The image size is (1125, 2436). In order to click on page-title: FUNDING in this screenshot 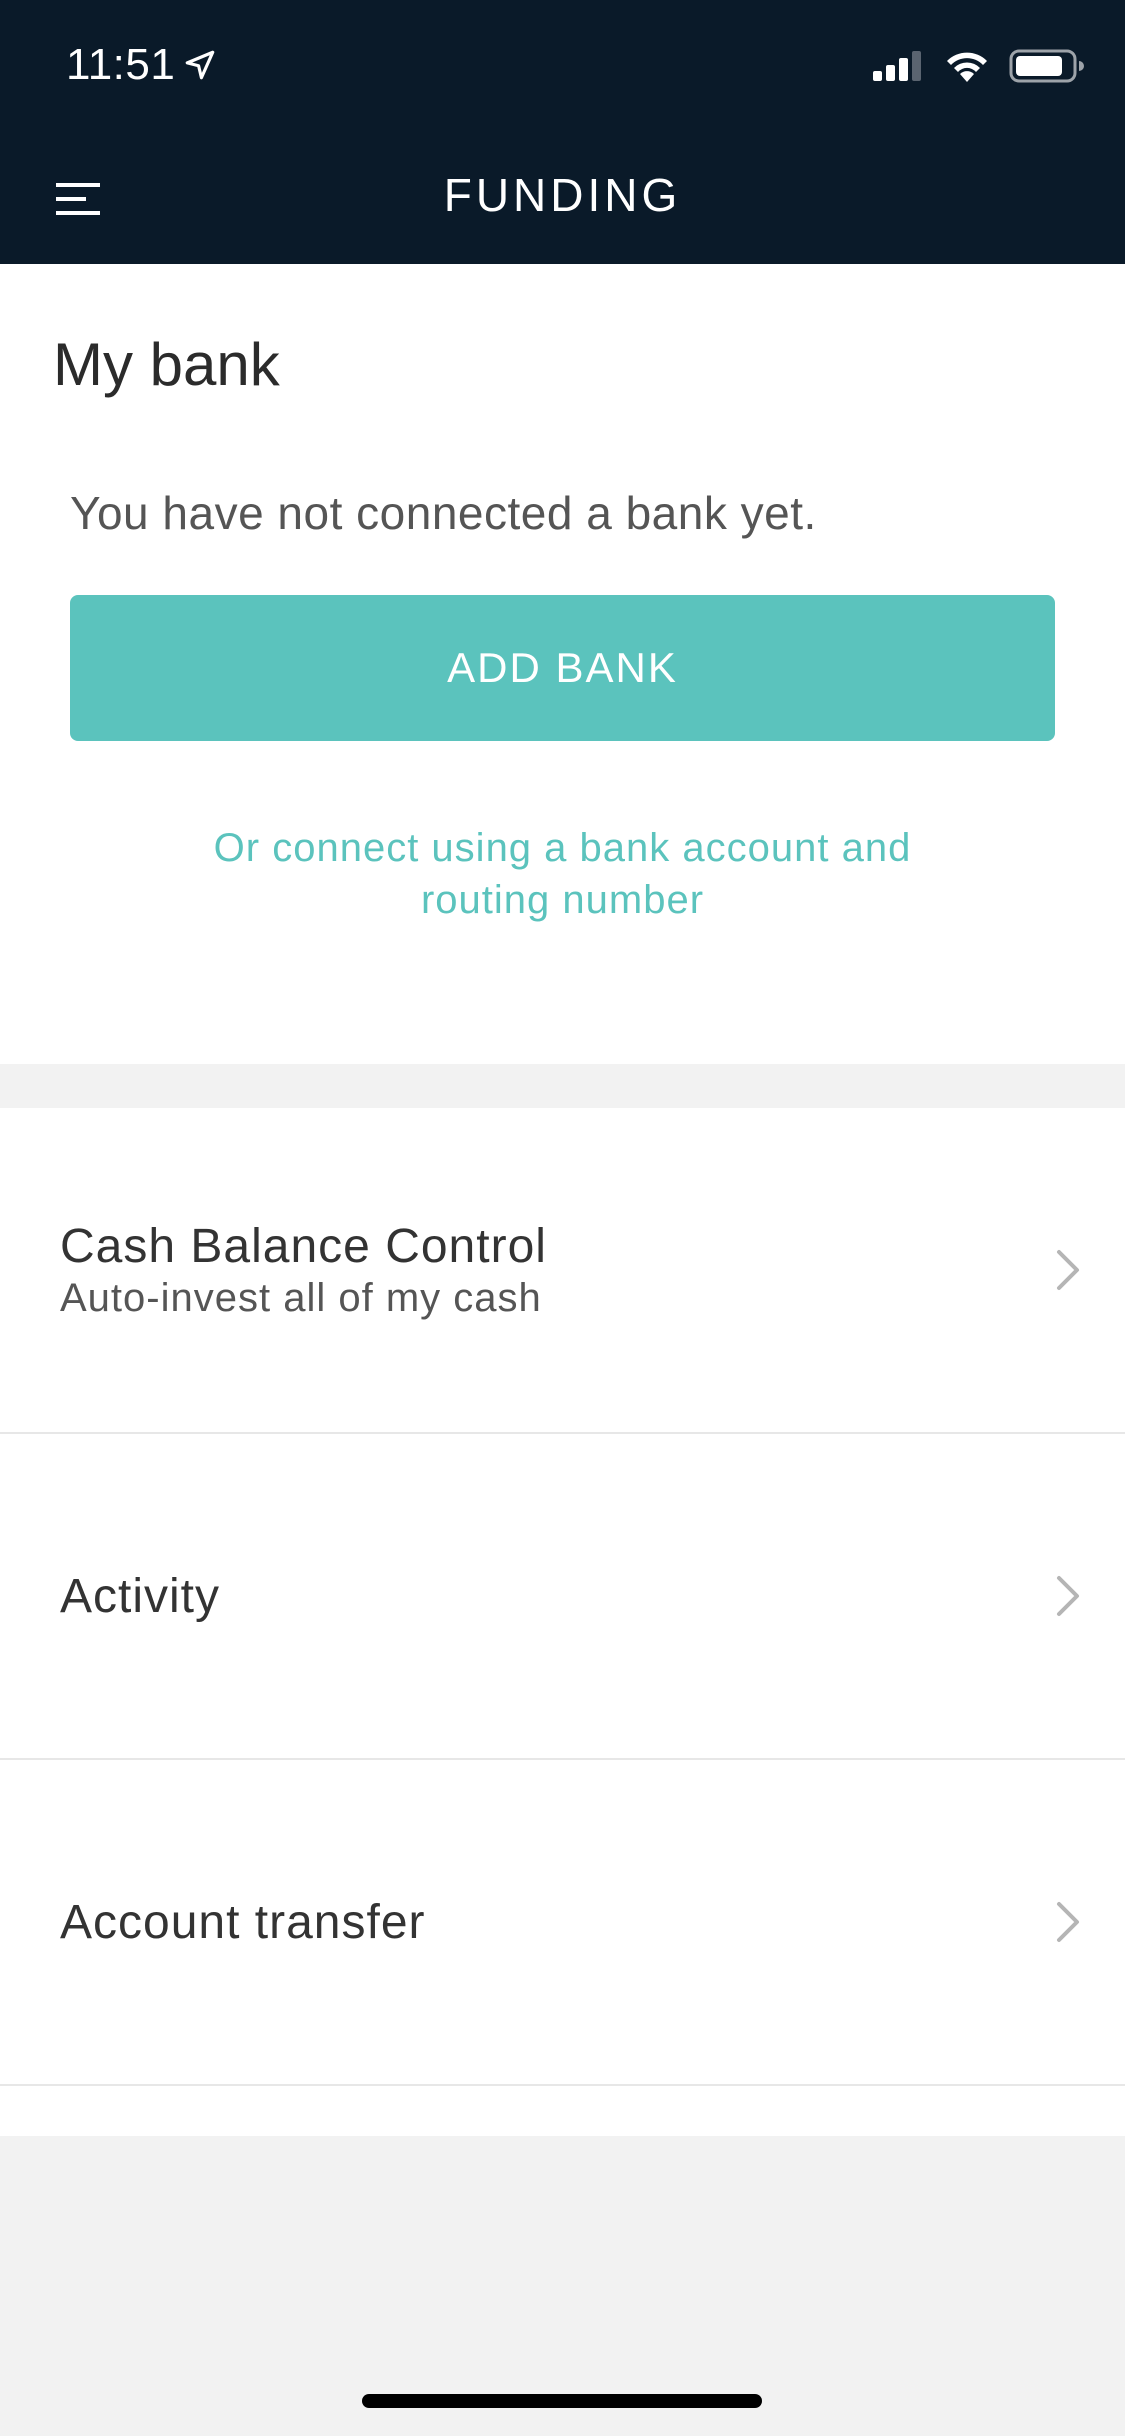, I will do `click(562, 195)`.